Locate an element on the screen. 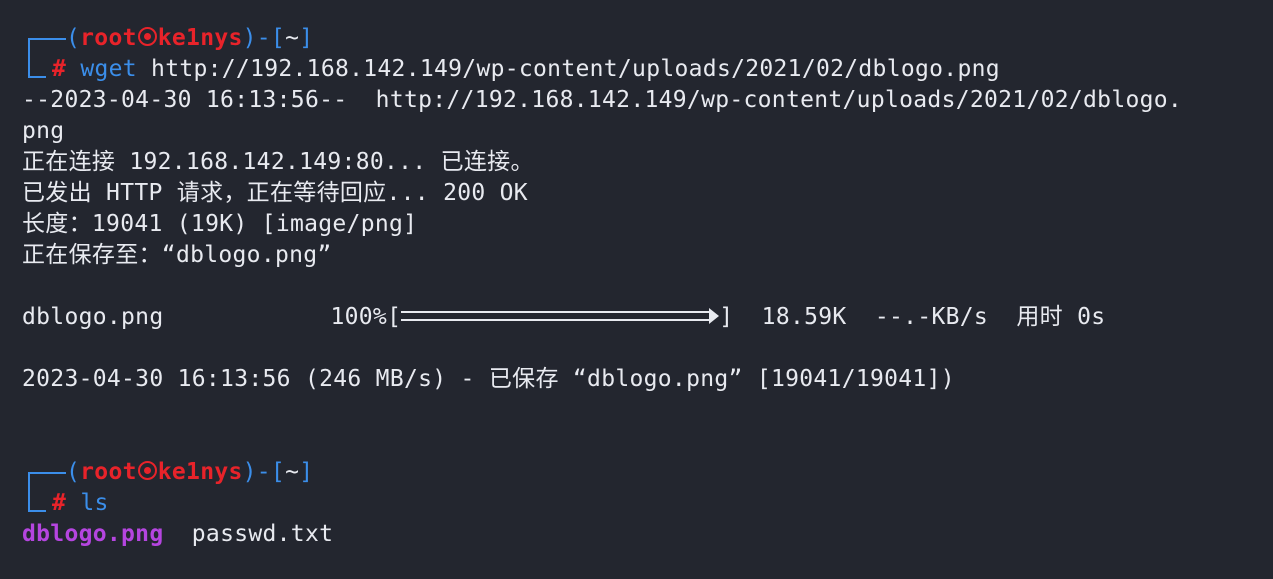 This screenshot has width=1273, height=579. progress-bar is located at coordinates (556, 315).